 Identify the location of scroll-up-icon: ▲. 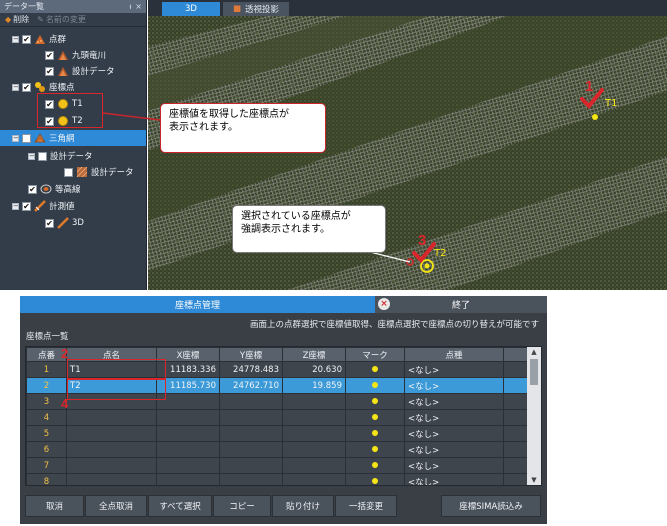
(534, 352).